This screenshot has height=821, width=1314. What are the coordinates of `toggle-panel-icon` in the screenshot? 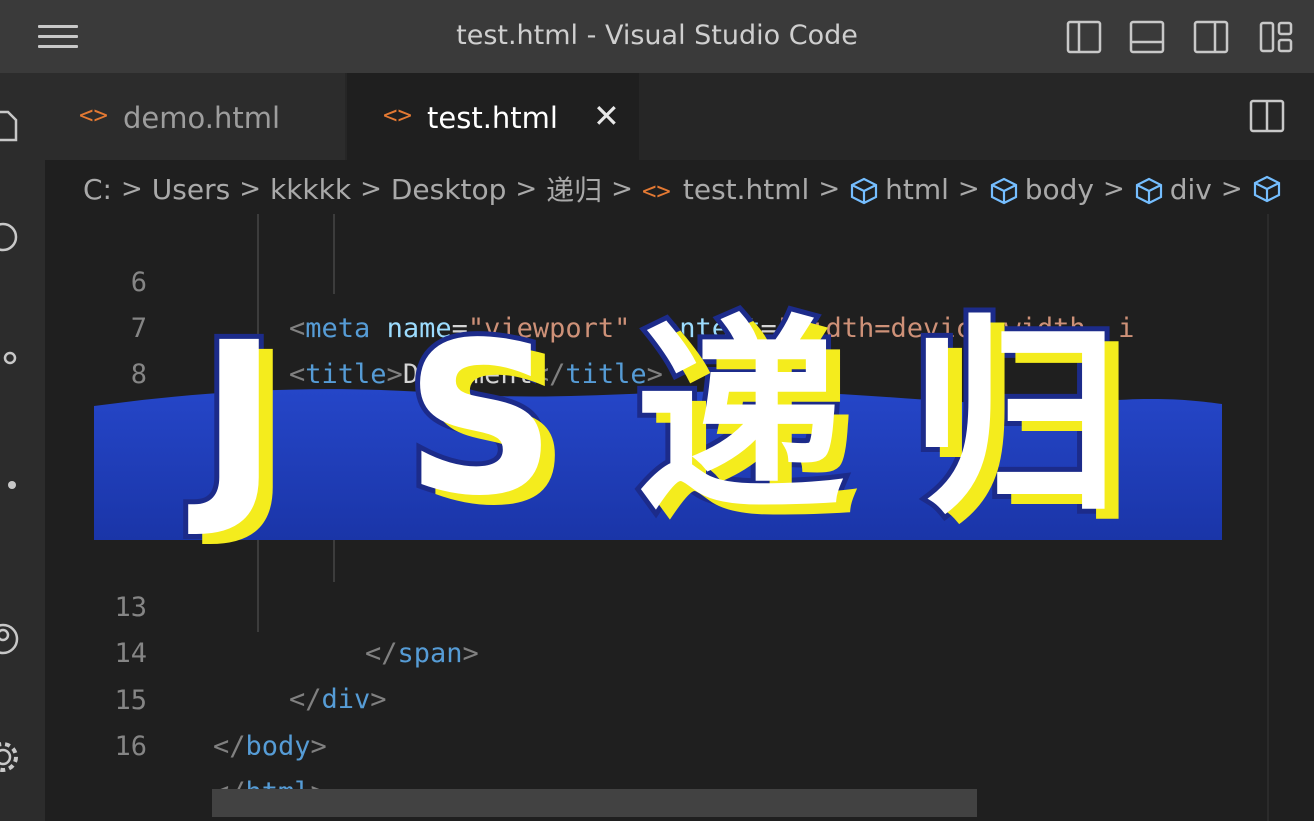 It's located at (1147, 37).